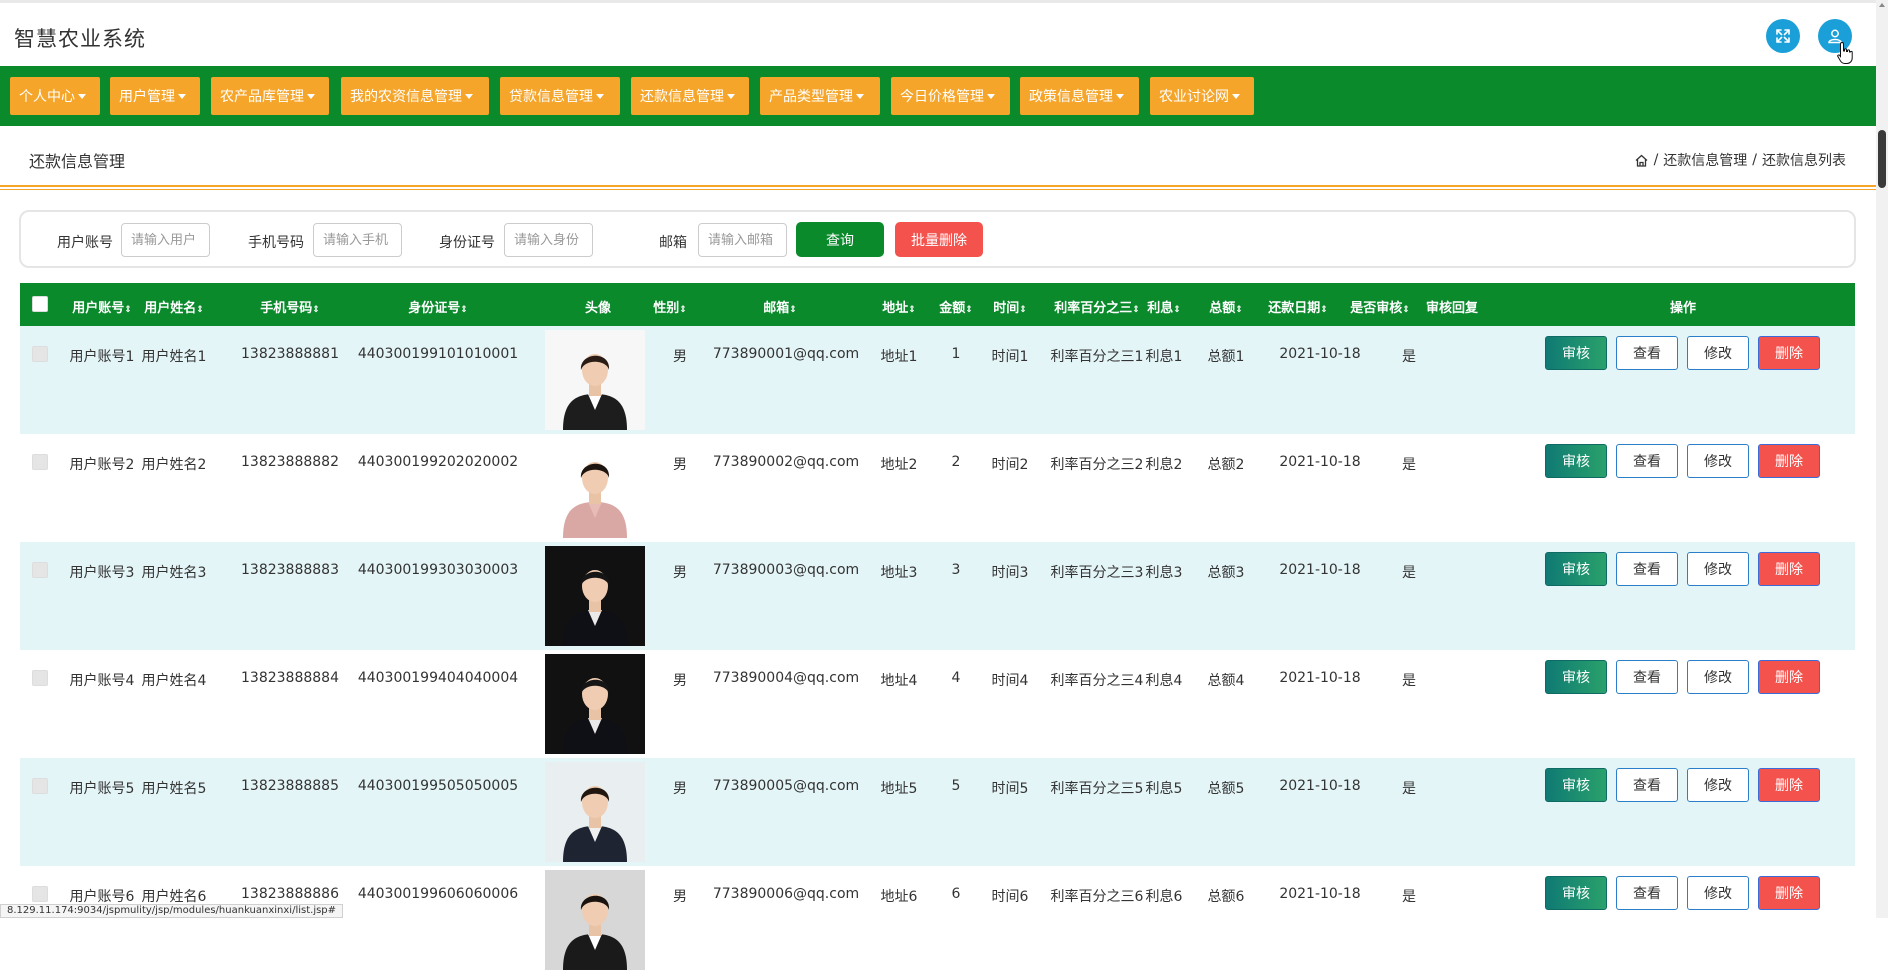  I want to click on home-icon, so click(1641, 160).